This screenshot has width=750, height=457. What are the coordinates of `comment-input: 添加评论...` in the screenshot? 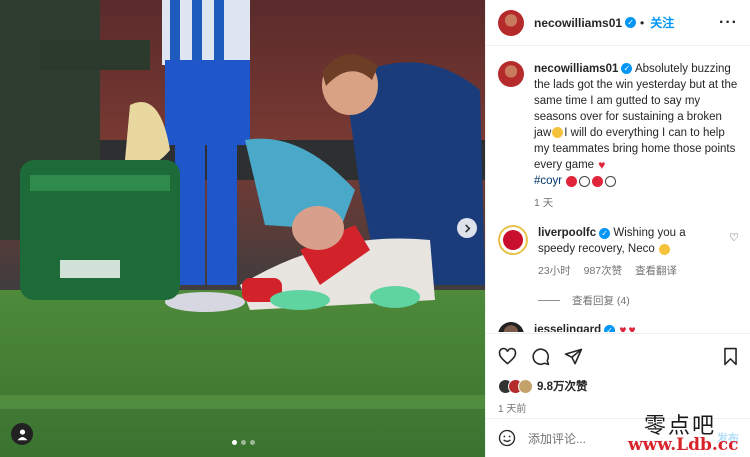 It's located at (557, 438).